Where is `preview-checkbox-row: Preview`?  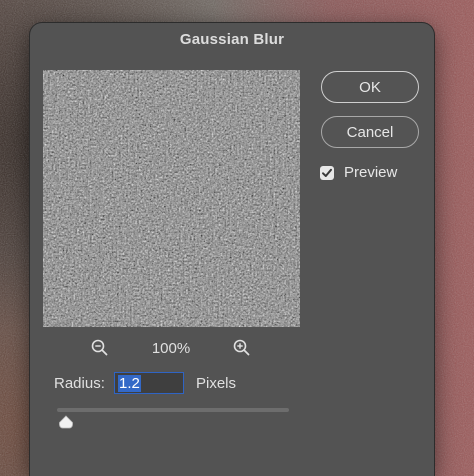
preview-checkbox-row: Preview is located at coordinates (358, 172).